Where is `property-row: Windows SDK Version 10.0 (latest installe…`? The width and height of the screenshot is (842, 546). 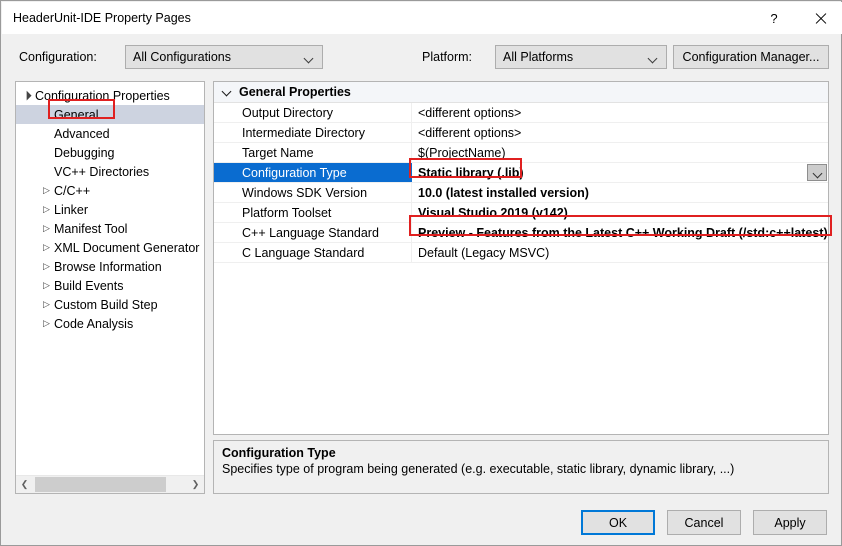
property-row: Windows SDK Version 10.0 (latest installe… is located at coordinates (521, 193).